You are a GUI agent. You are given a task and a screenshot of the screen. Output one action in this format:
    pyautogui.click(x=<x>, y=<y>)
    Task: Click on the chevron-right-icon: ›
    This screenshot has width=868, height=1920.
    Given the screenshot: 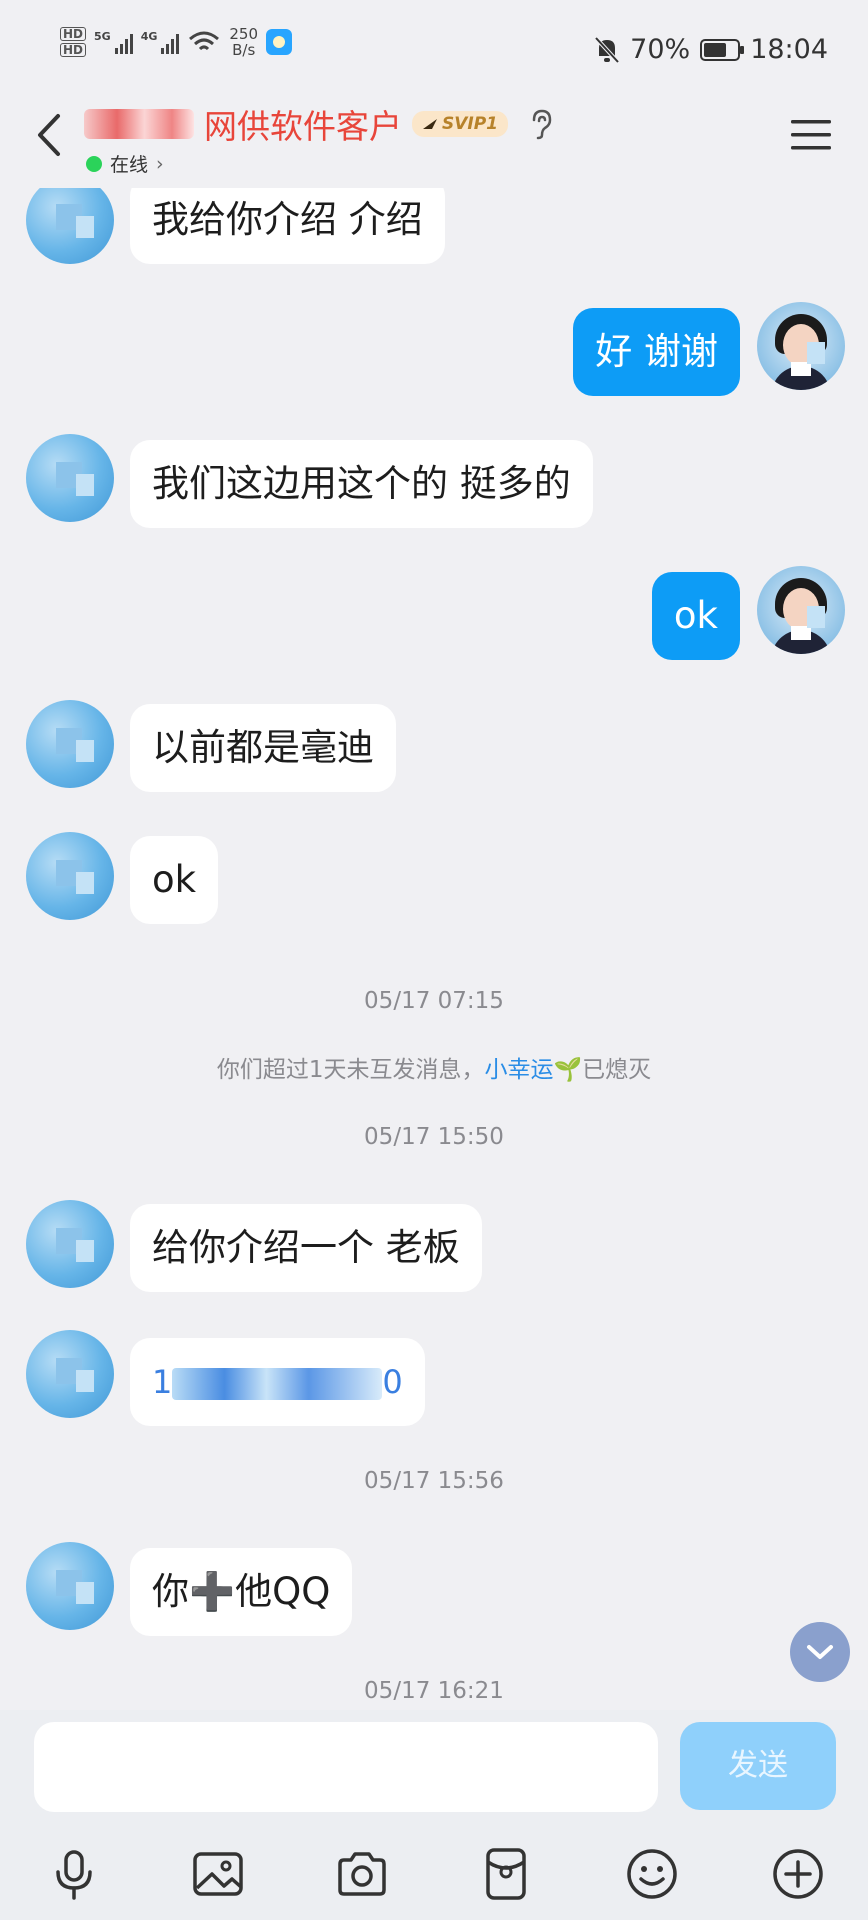 What is the action you would take?
    pyautogui.click(x=160, y=163)
    